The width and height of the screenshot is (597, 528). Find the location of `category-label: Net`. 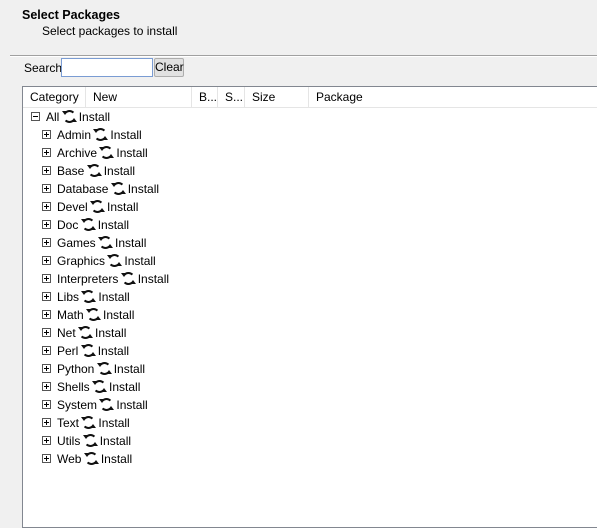

category-label: Net is located at coordinates (66, 333).